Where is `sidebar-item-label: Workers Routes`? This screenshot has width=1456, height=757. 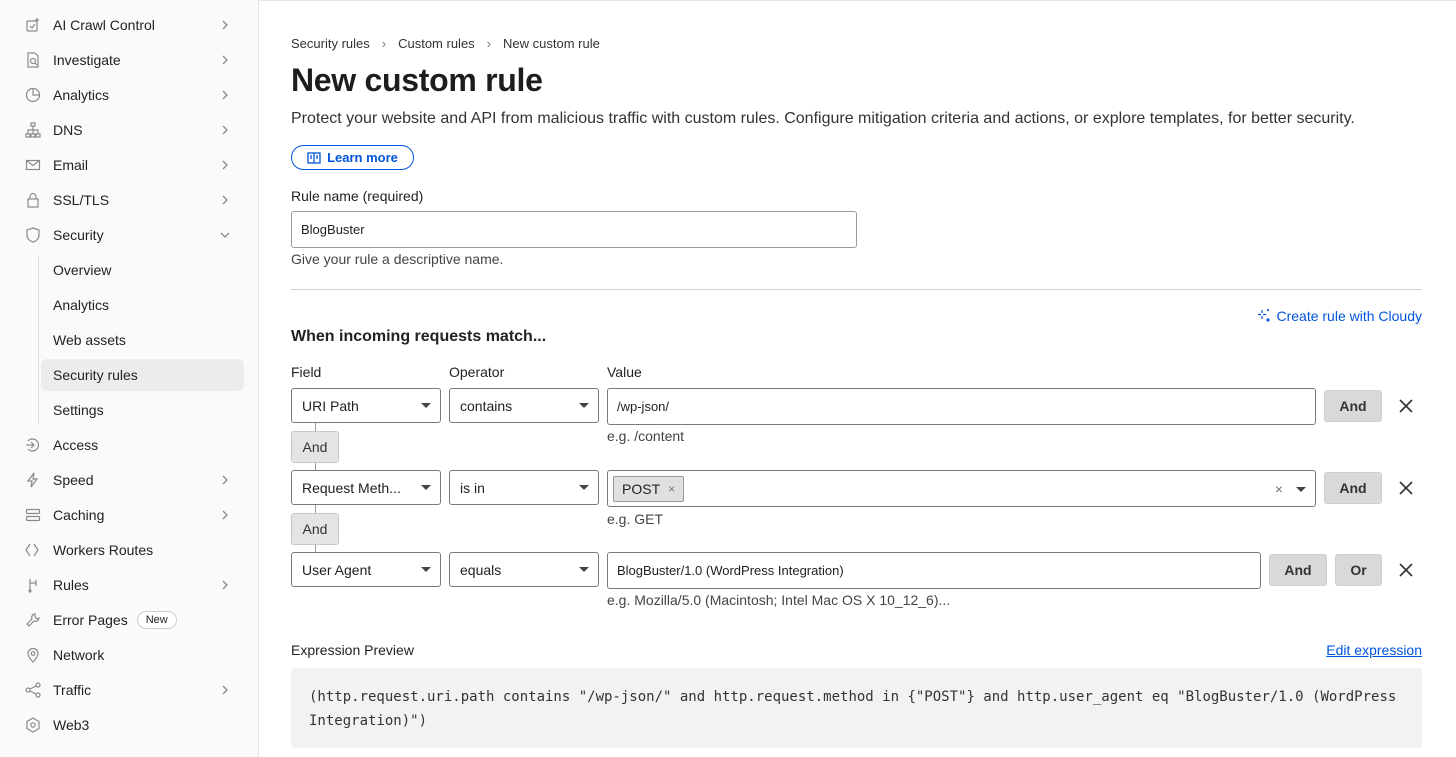 sidebar-item-label: Workers Routes is located at coordinates (103, 550).